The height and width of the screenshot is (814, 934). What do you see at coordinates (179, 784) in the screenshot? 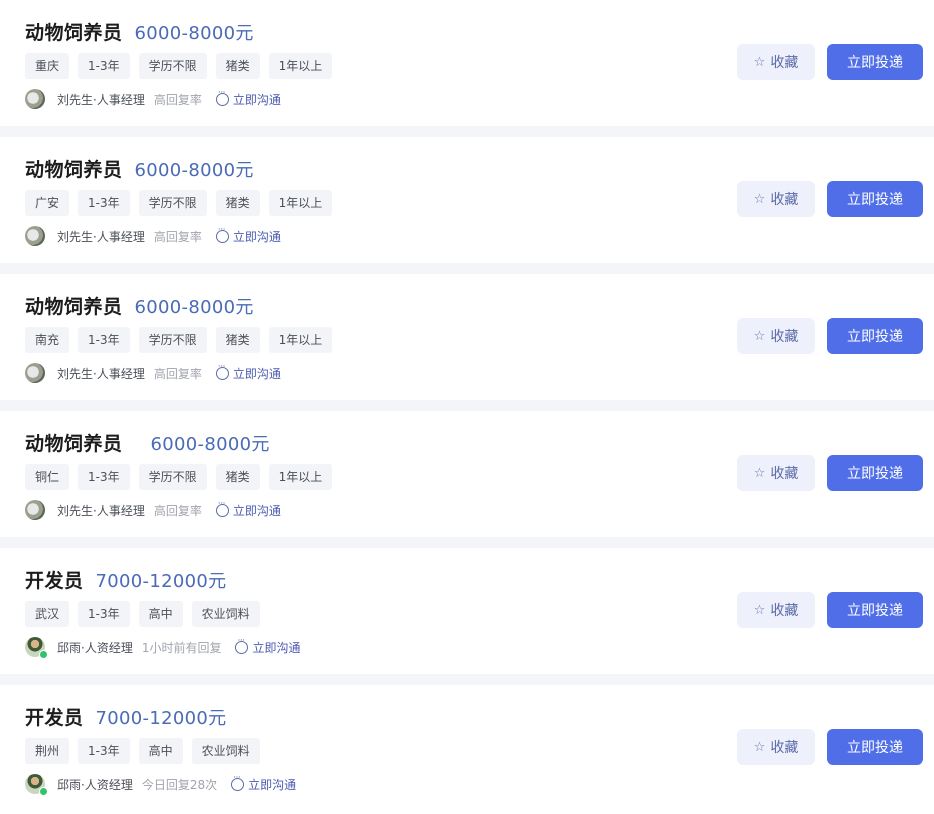
I see `reply-status: 今日回复28次` at bounding box center [179, 784].